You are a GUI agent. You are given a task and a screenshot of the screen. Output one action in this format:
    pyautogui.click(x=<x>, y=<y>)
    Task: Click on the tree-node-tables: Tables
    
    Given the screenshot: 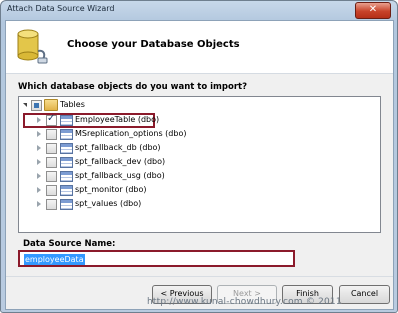 What is the action you would take?
    pyautogui.click(x=83, y=105)
    